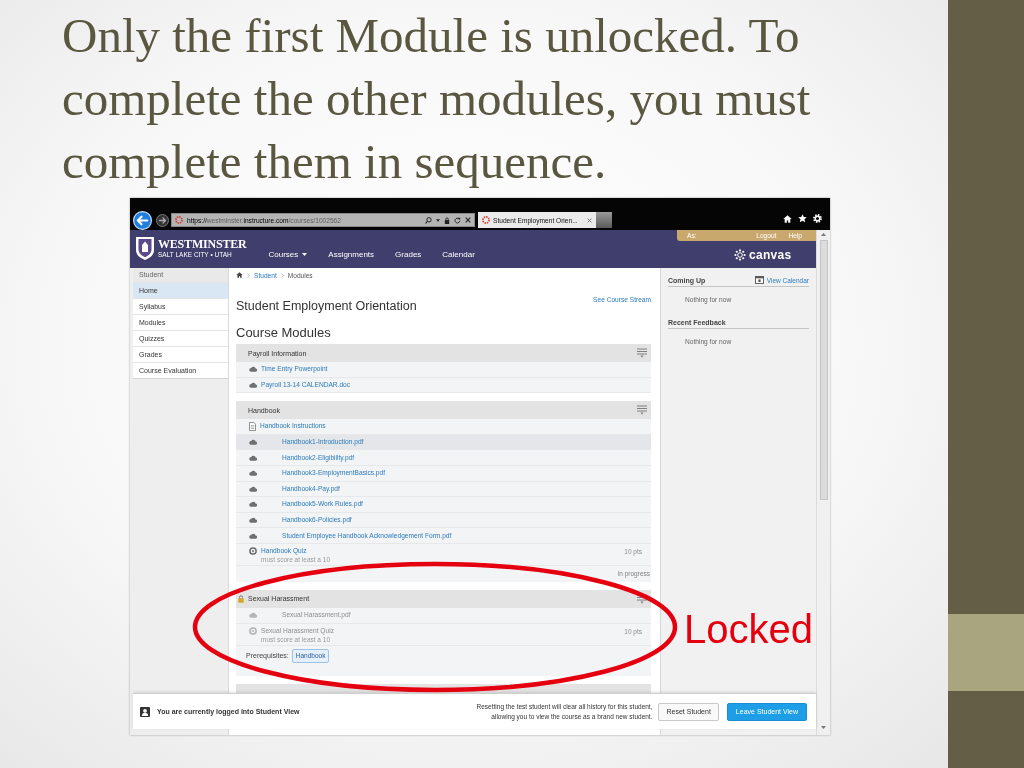 This screenshot has height=768, width=1024. Describe the element at coordinates (142, 220) in the screenshot. I see `back-icon` at that location.